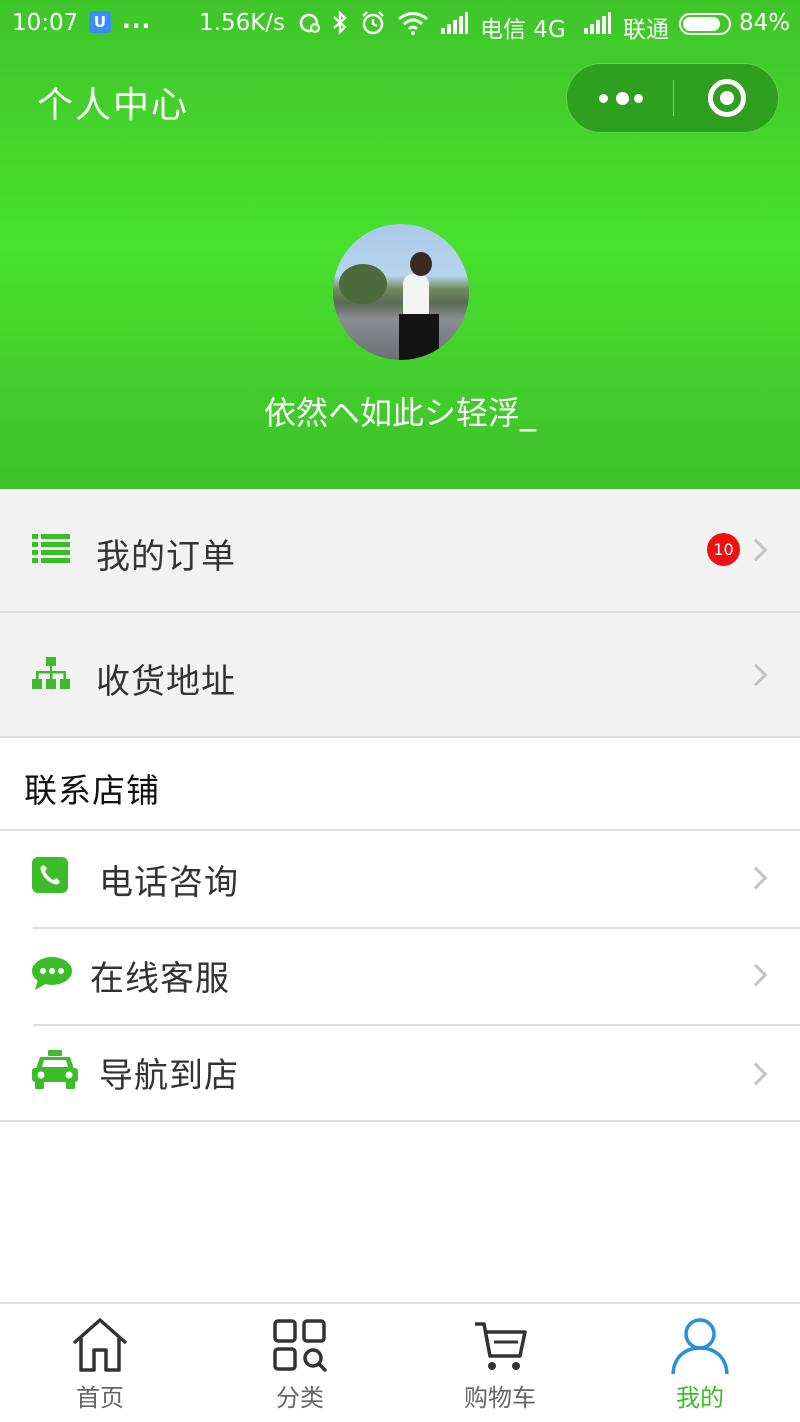 The width and height of the screenshot is (800, 1422). I want to click on status-time: 10:07, so click(45, 23).